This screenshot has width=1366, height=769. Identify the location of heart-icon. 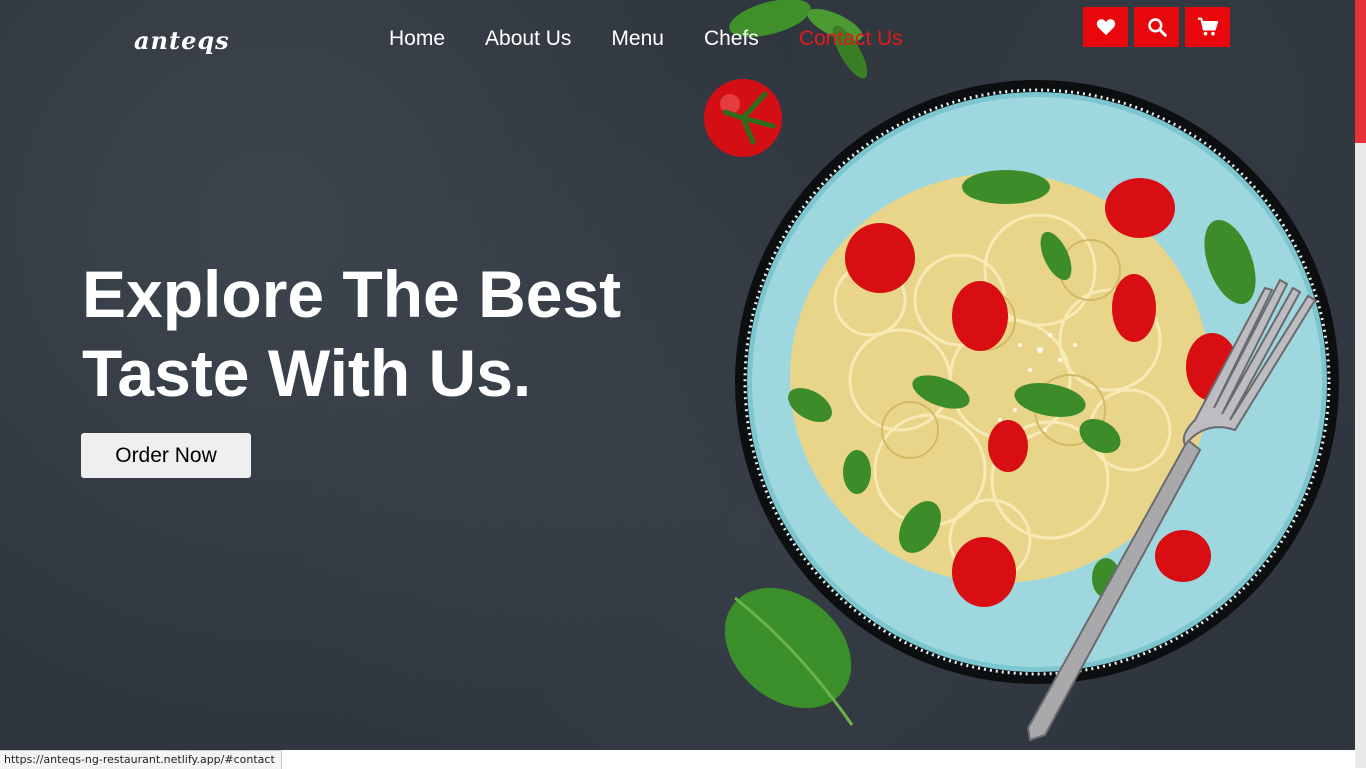
(1105, 27).